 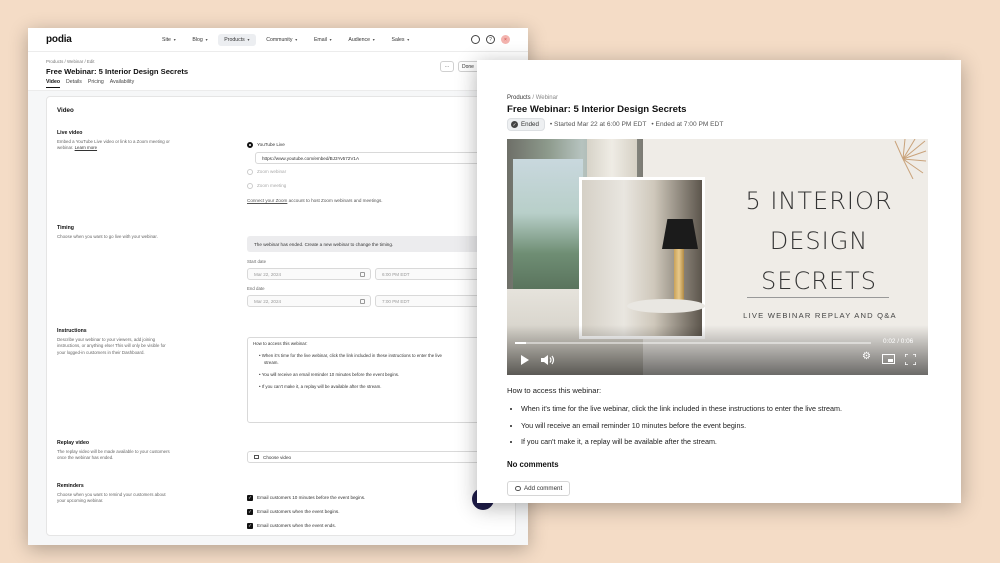 I want to click on reminder-checkbox-ends: ✓, so click(x=250, y=526).